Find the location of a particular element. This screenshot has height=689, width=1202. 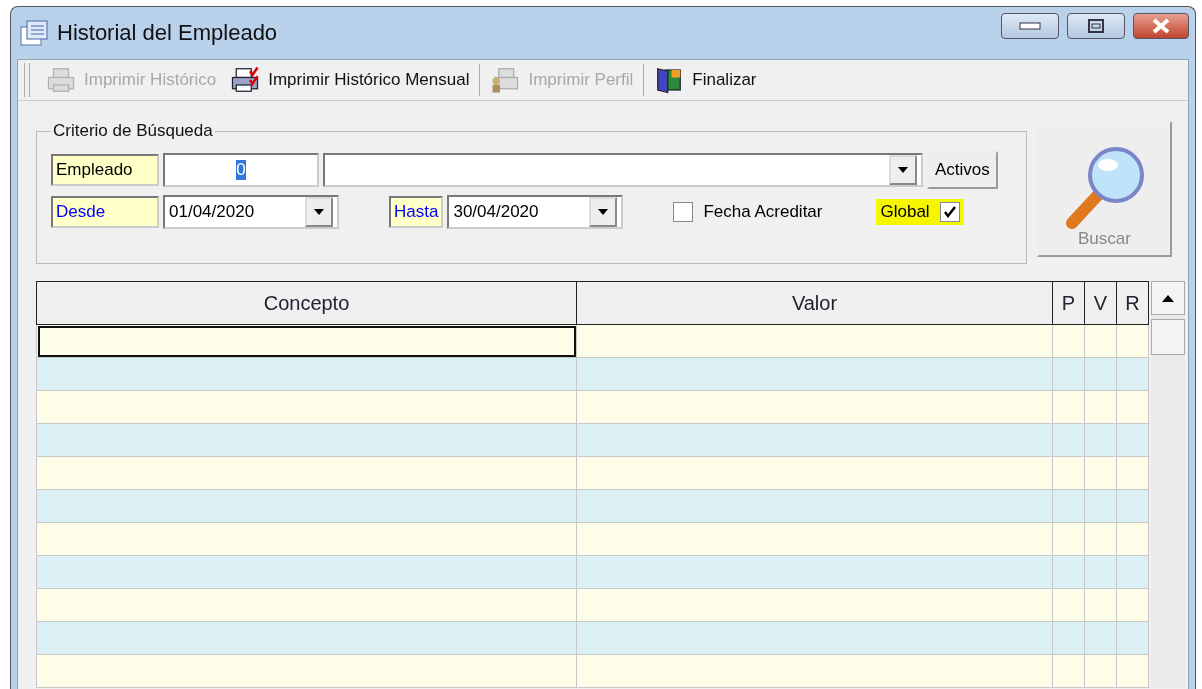

toolbar-button: Finalizar is located at coordinates (705, 80).